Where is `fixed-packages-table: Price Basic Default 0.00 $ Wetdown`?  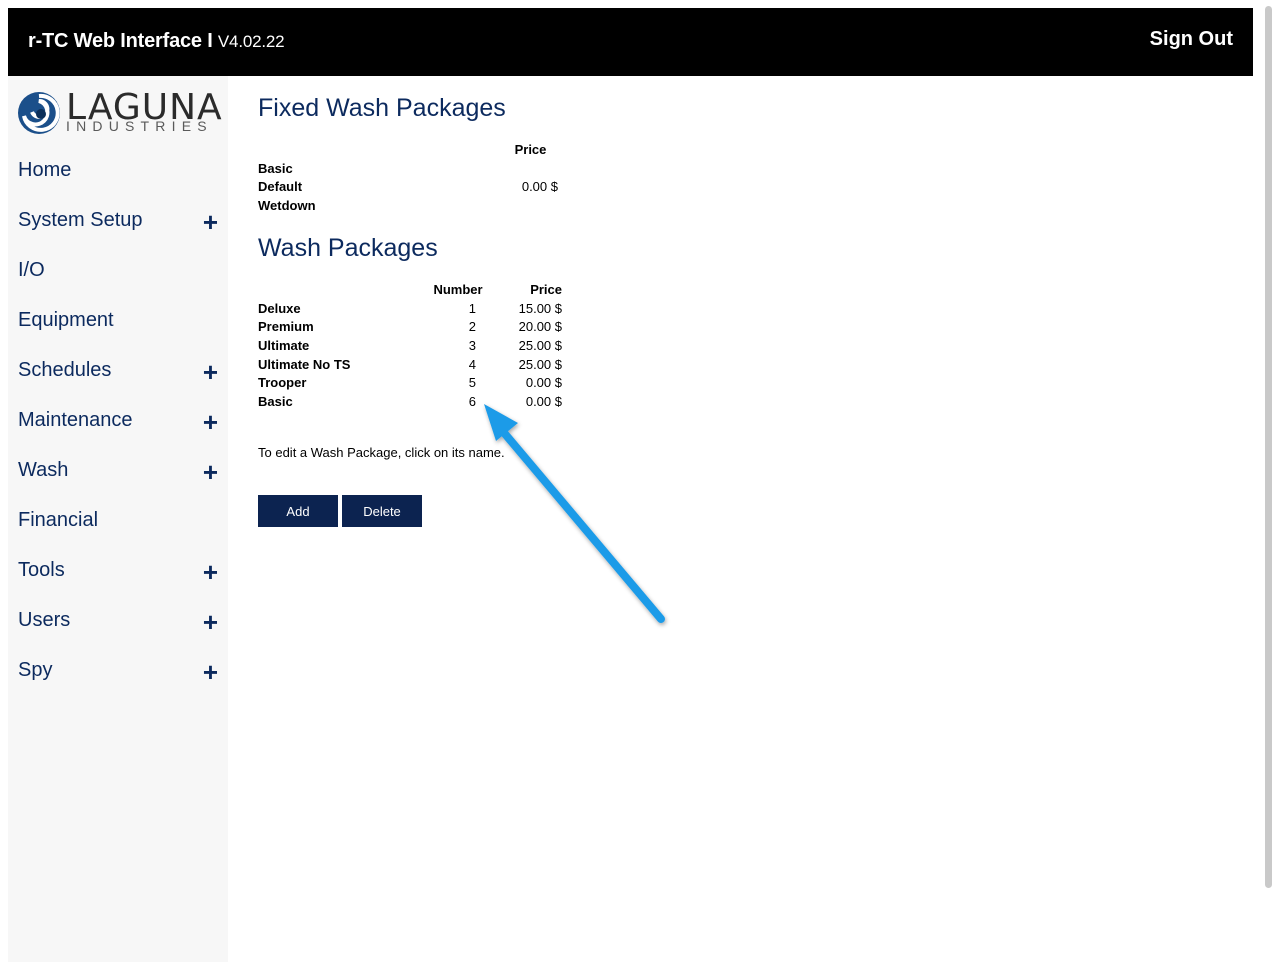 fixed-packages-table: Price Basic Default 0.00 $ Wetdown is located at coordinates (408, 177).